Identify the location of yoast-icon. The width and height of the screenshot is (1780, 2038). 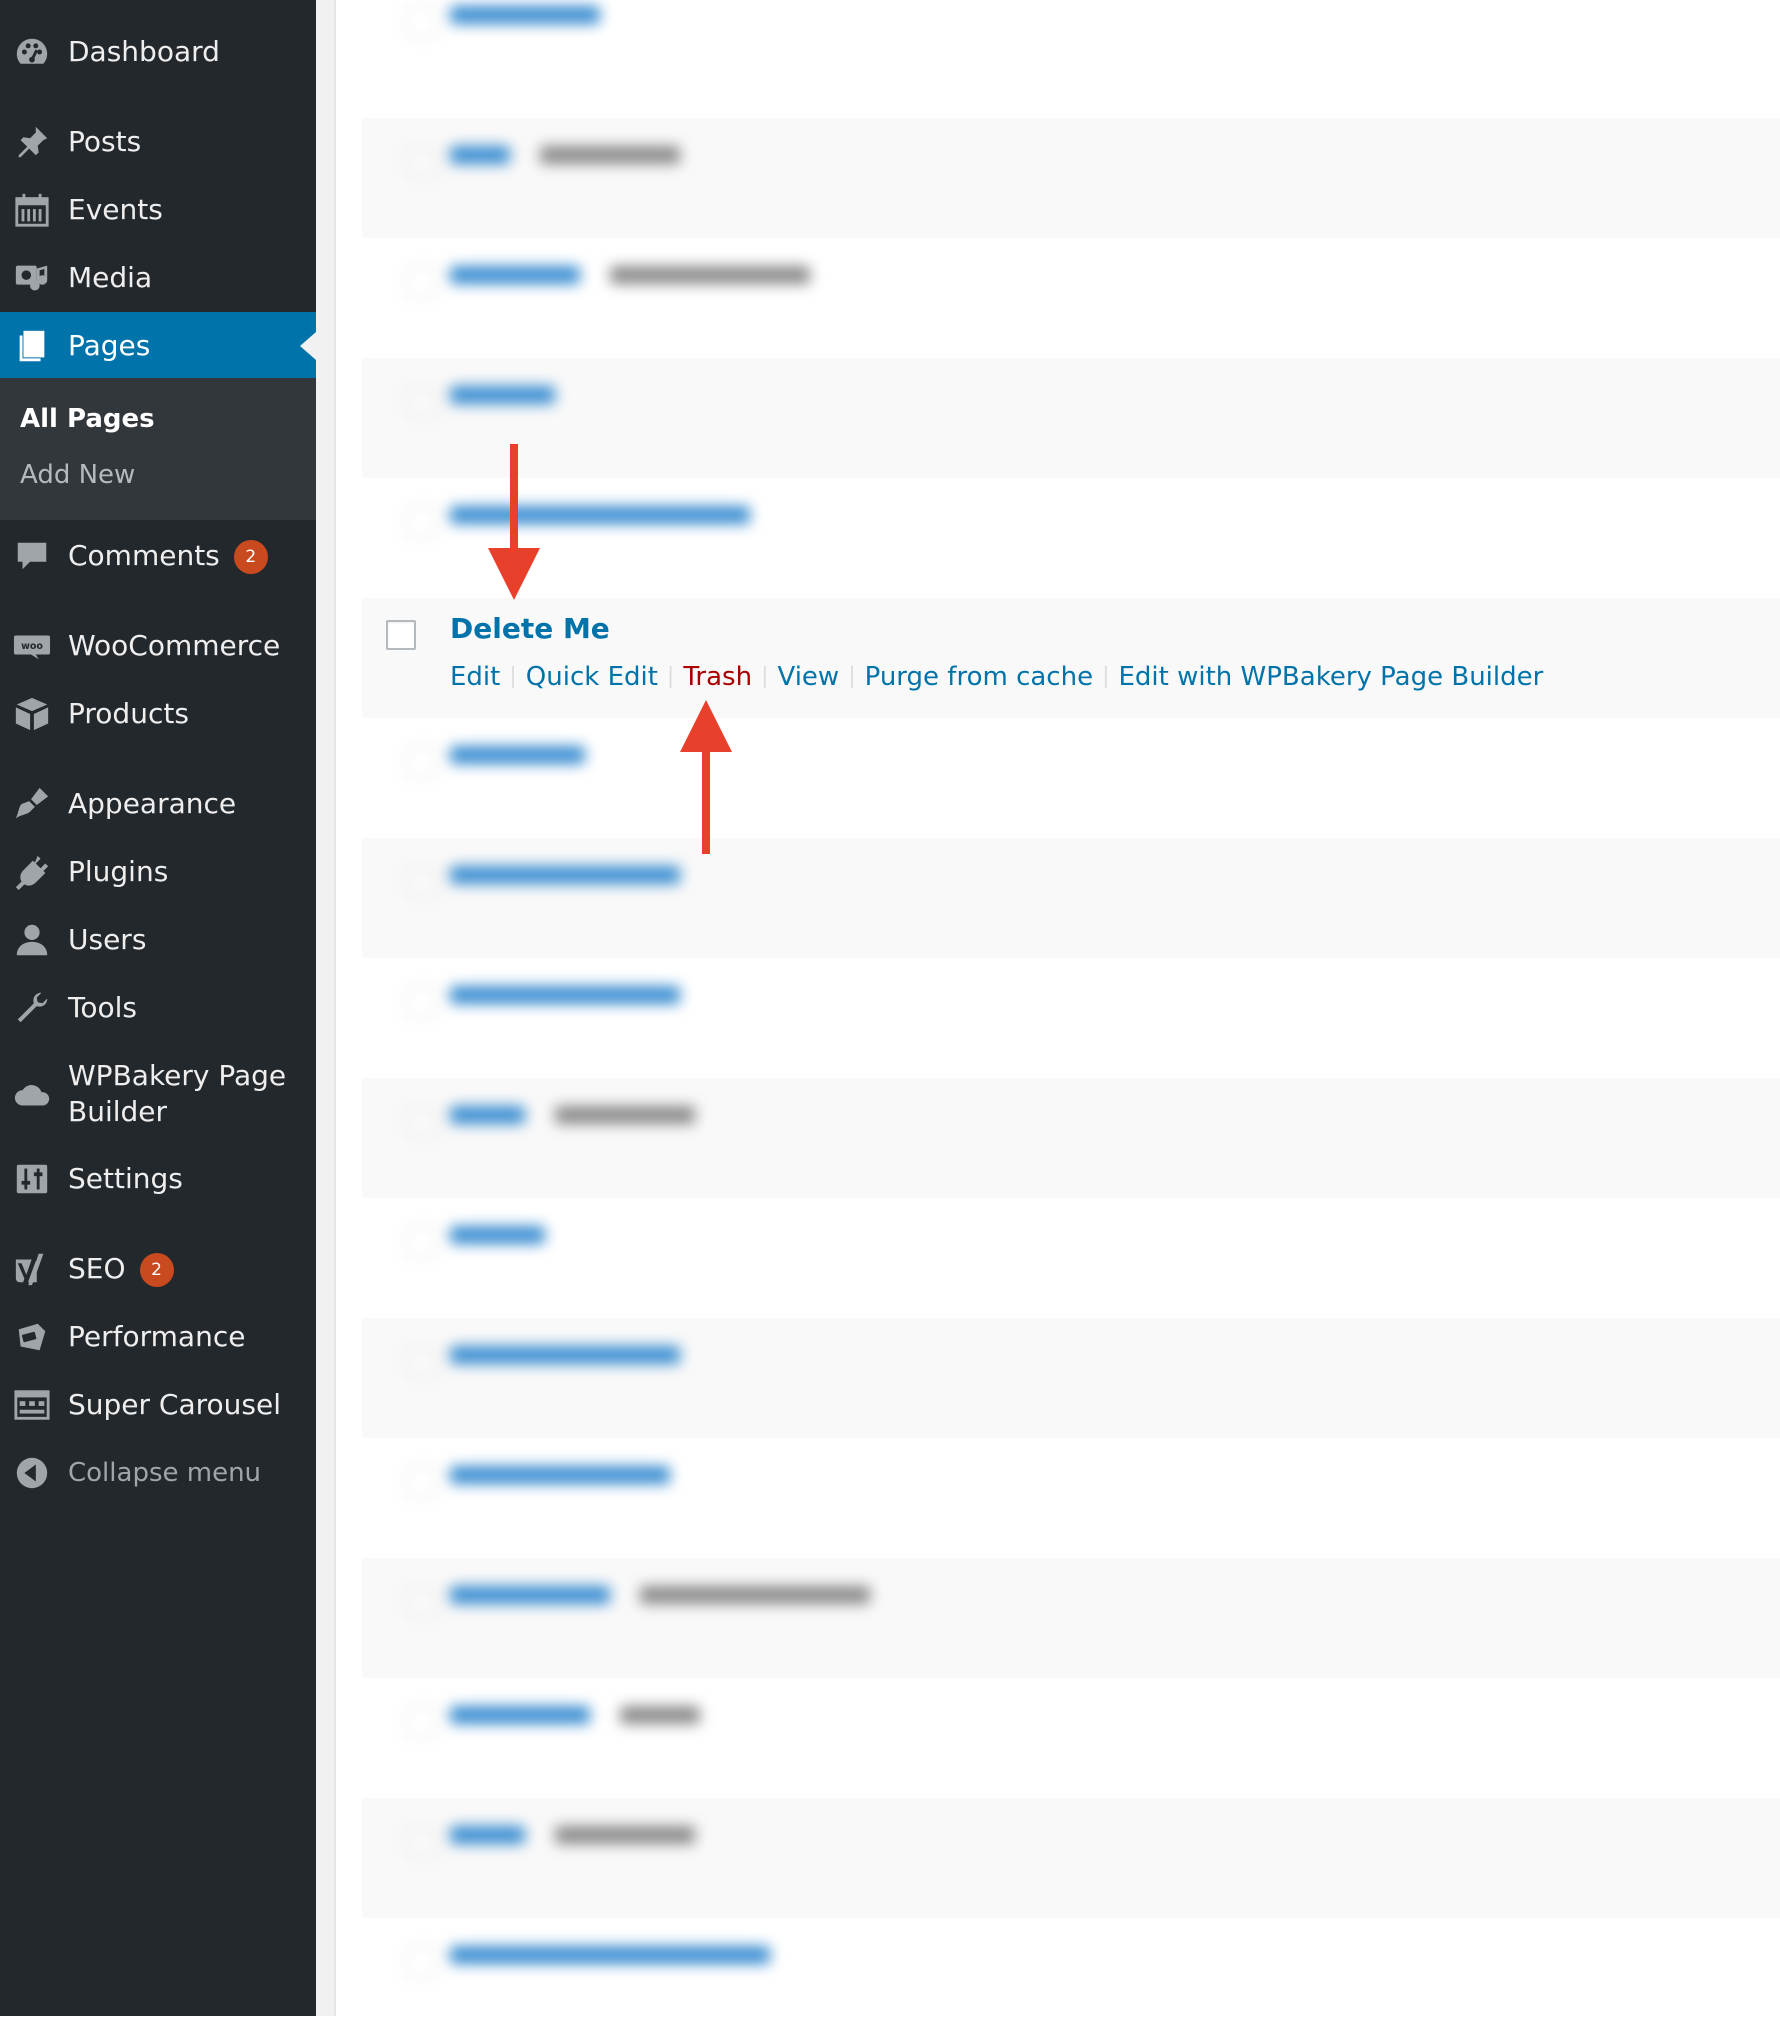
(32, 1269).